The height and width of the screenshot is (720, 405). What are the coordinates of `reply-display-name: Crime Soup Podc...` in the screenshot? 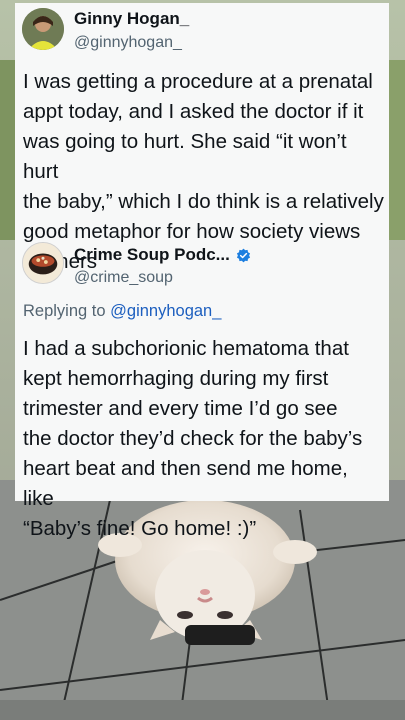 It's located at (152, 255).